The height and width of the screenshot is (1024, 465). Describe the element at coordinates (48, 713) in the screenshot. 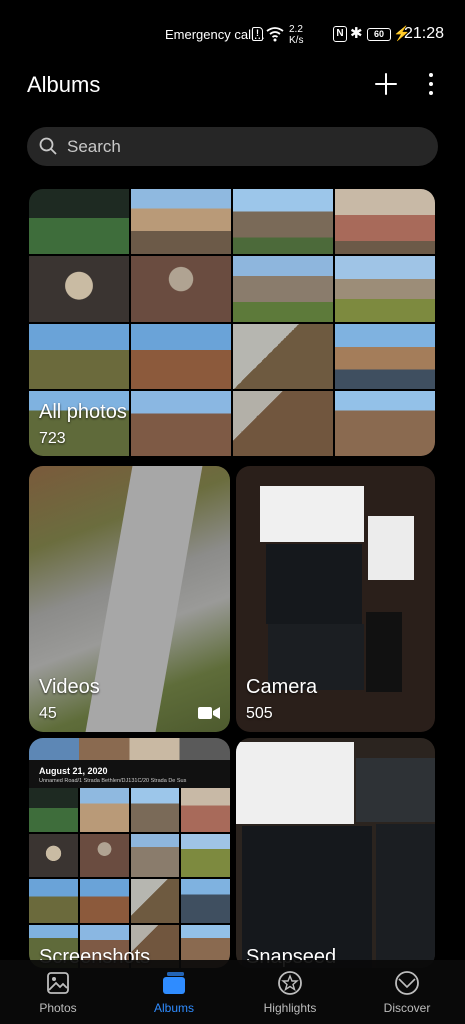

I see `album-count: 45` at that location.